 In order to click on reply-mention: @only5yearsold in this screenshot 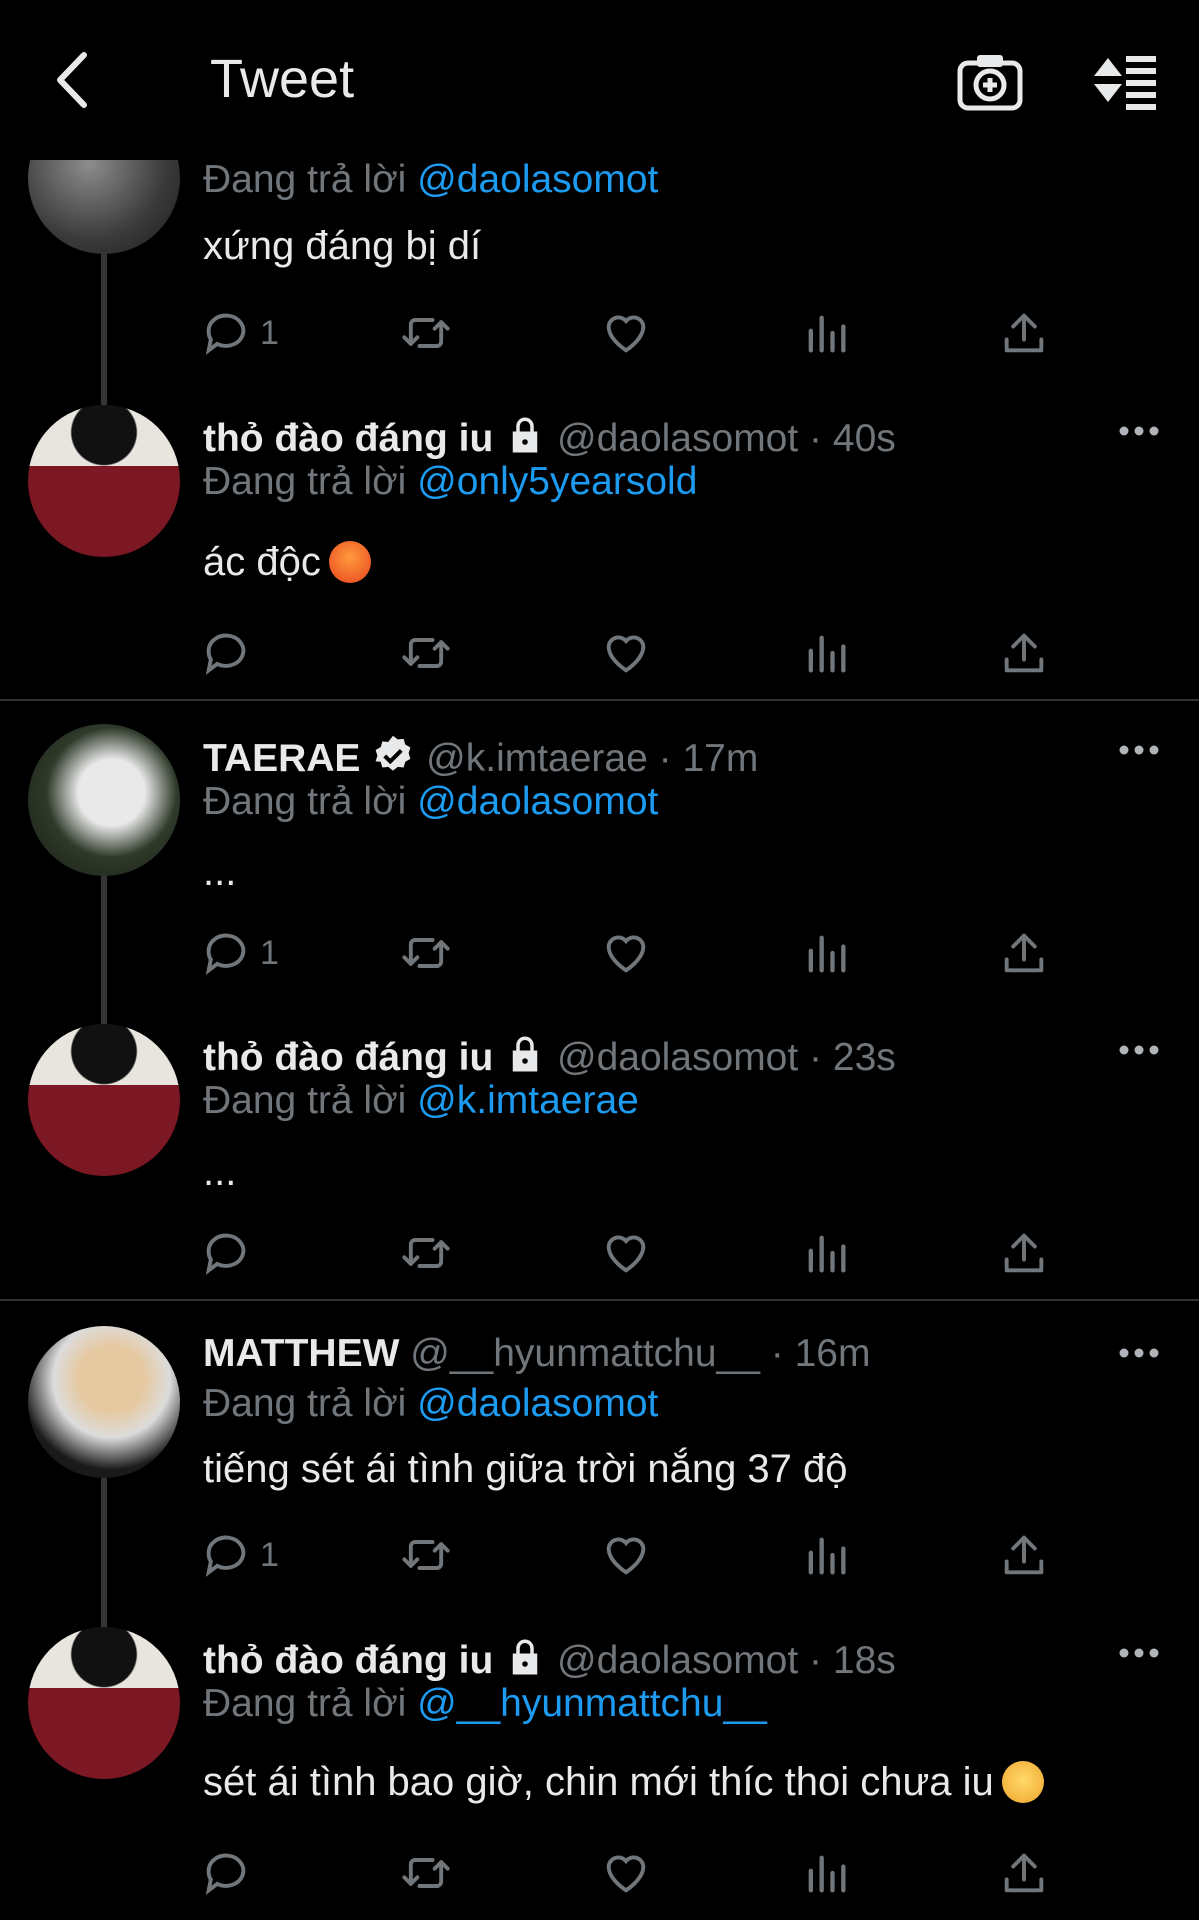, I will do `click(557, 481)`.